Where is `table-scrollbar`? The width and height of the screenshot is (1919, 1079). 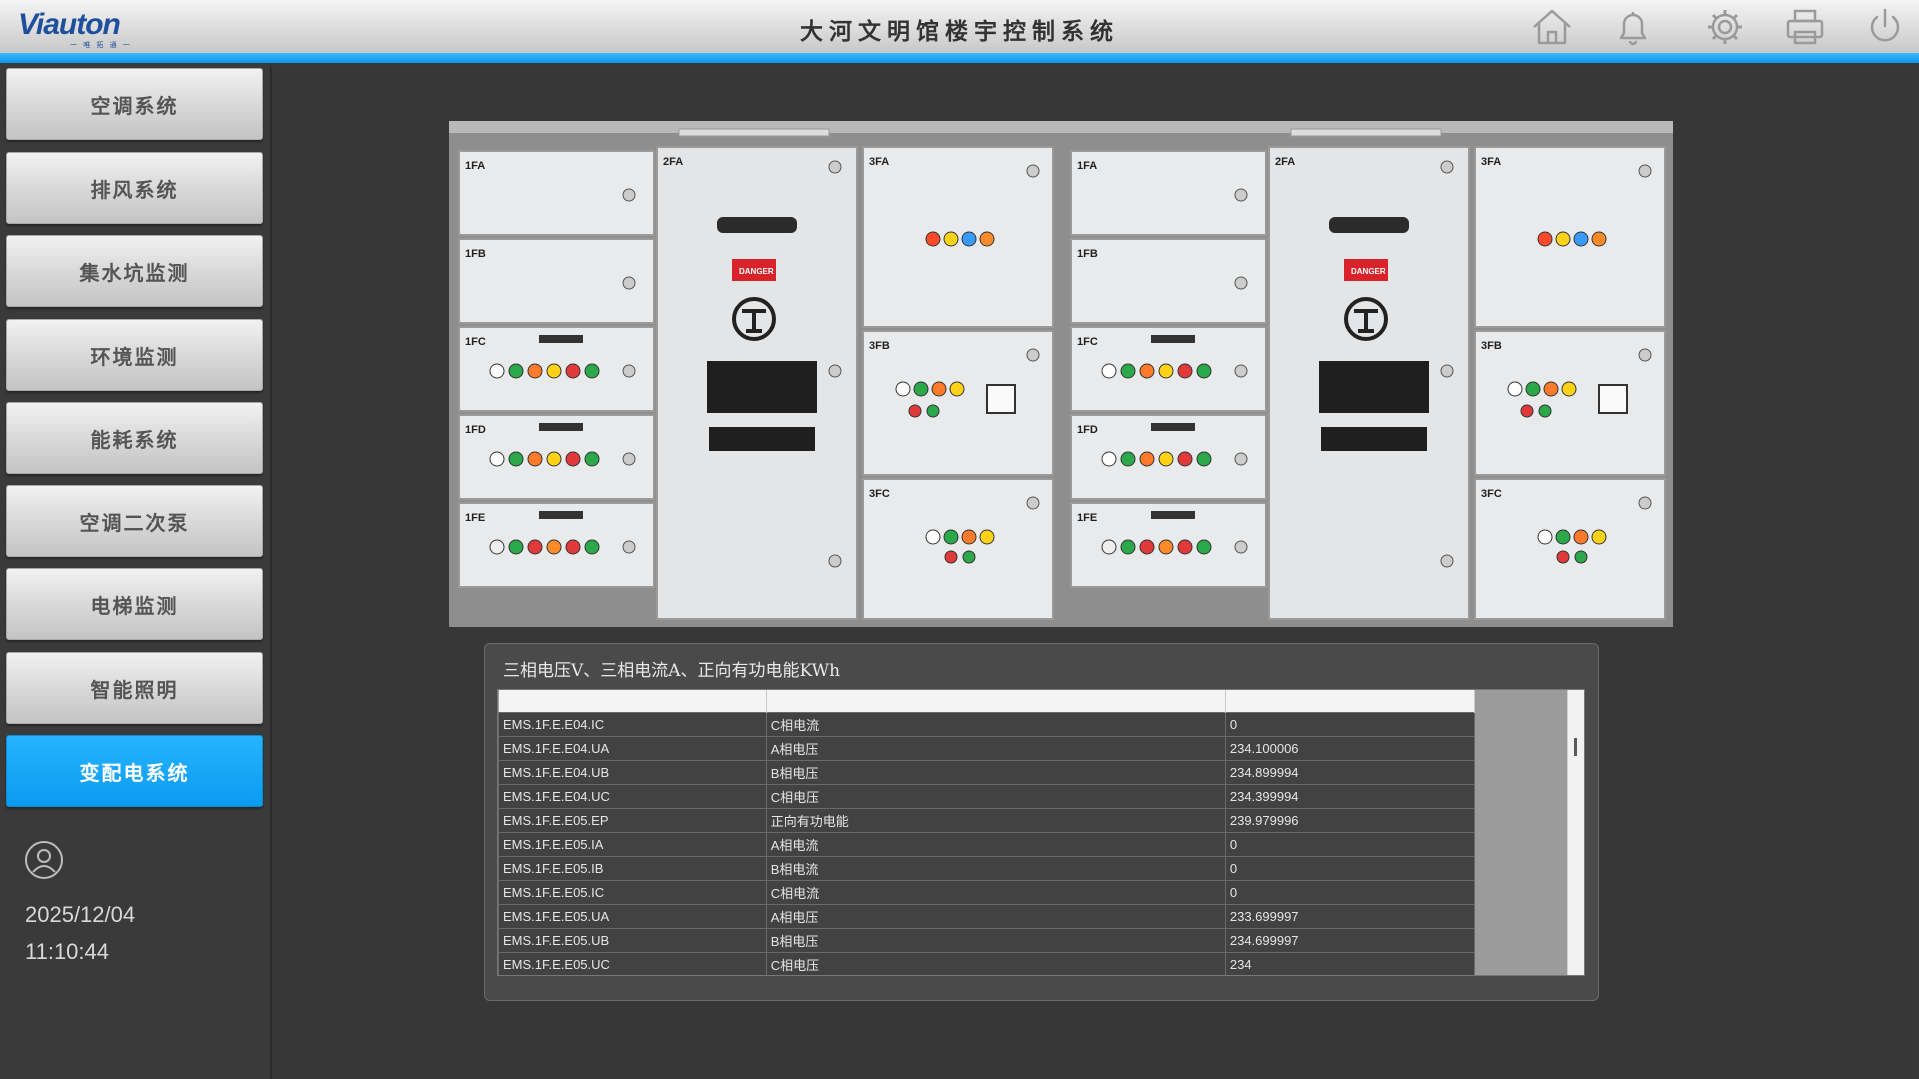
table-scrollbar is located at coordinates (1575, 832).